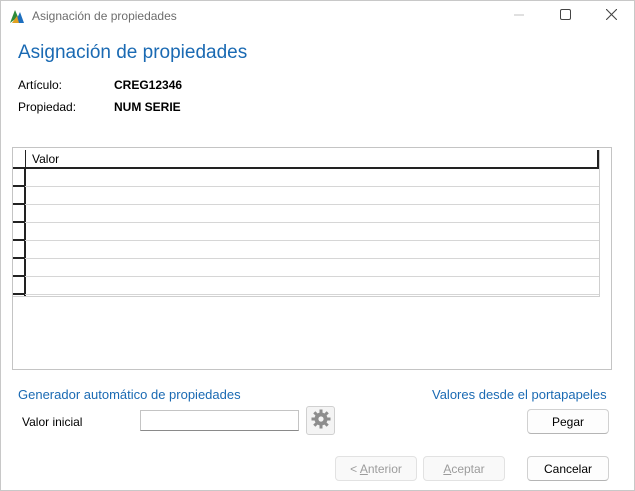 The height and width of the screenshot is (491, 635). Describe the element at coordinates (147, 107) in the screenshot. I see `propiedad-value: NUM SERIE` at that location.